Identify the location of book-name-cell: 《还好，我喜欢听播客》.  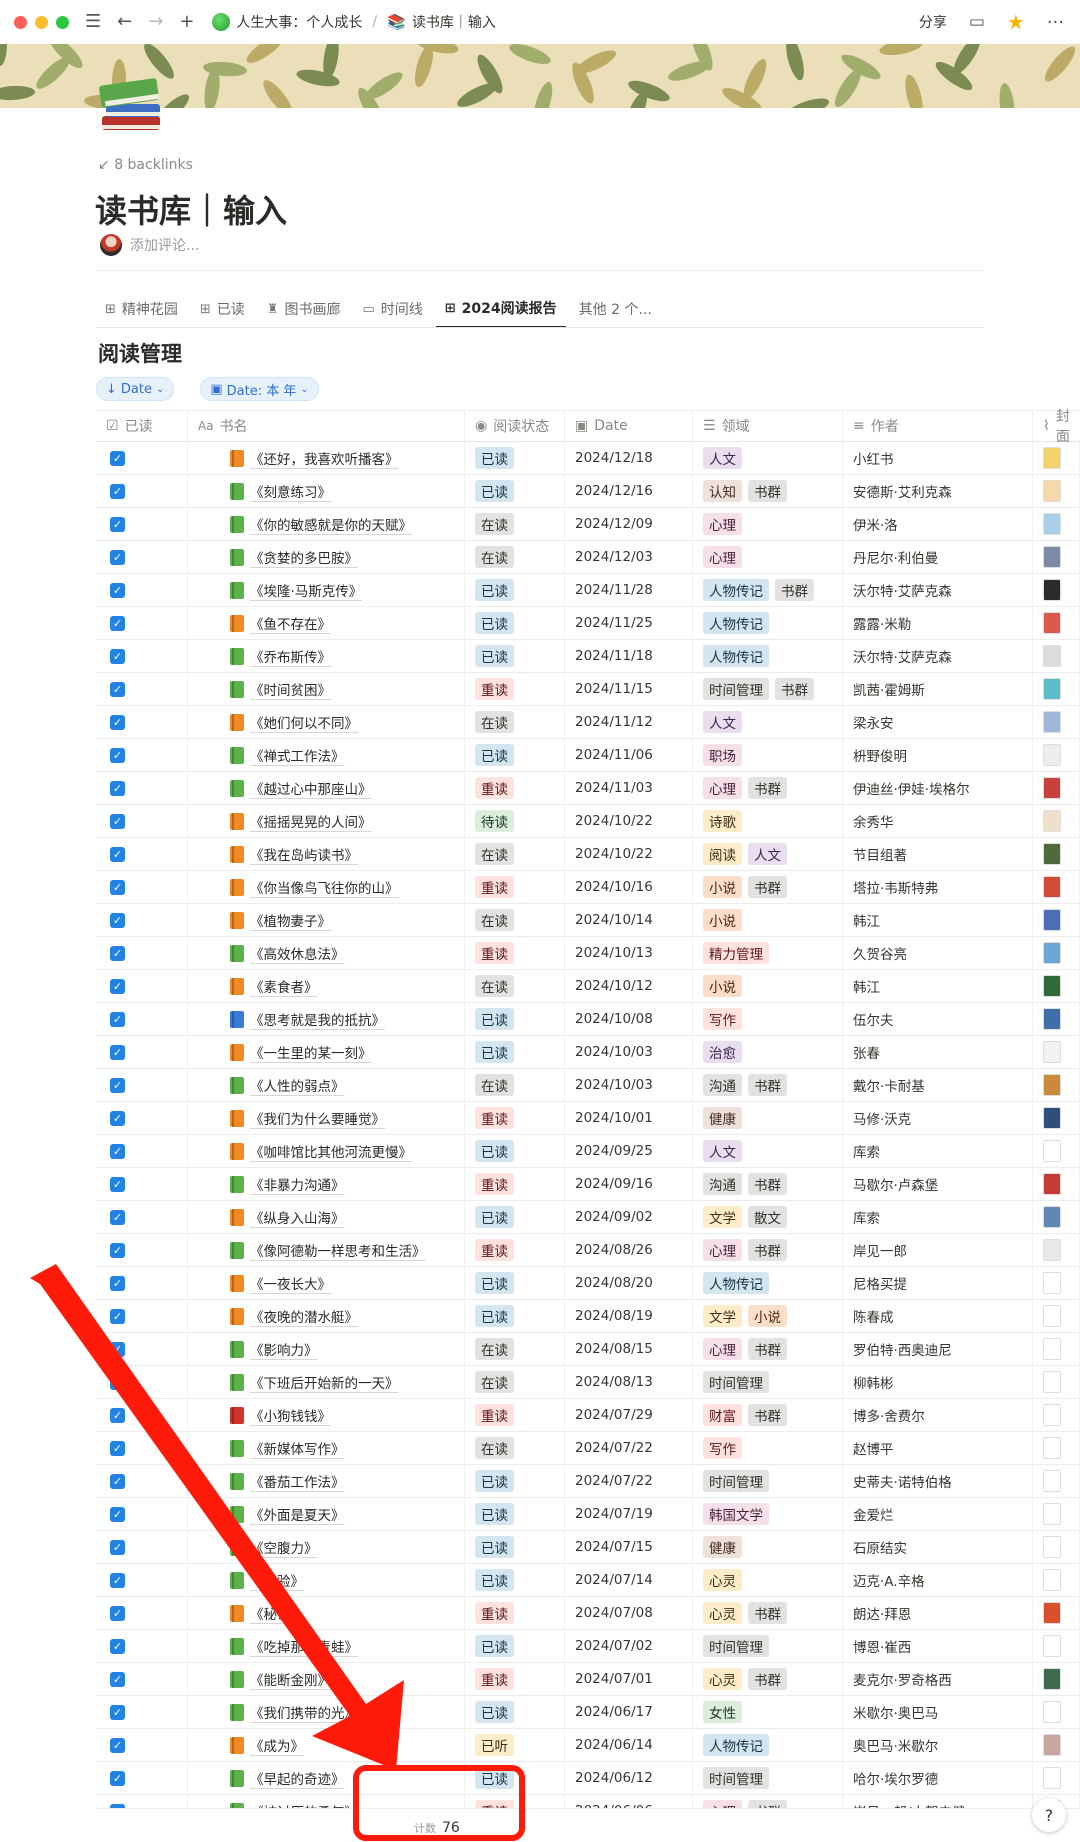
(326, 458).